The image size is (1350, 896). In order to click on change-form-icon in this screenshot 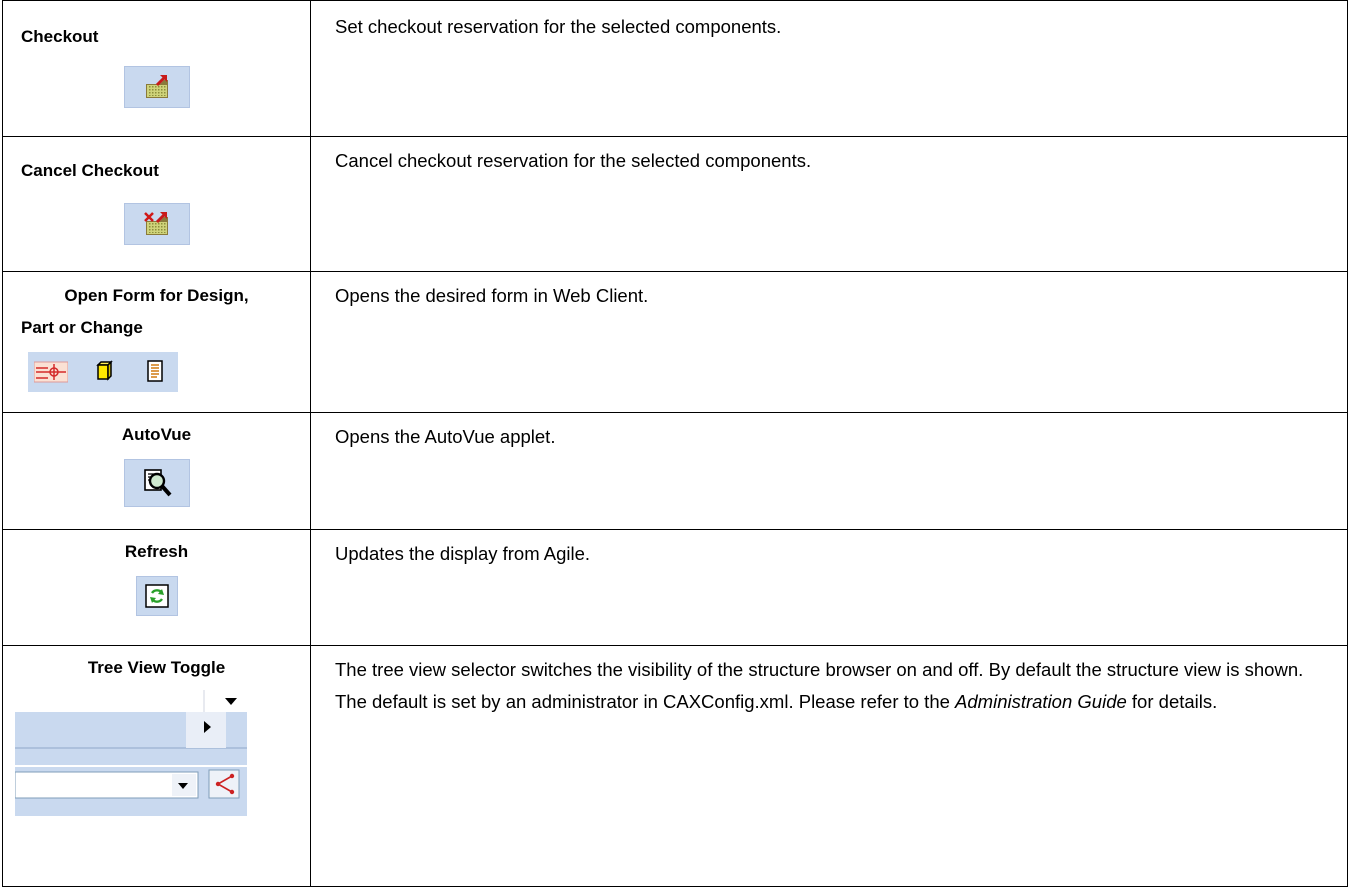, I will do `click(155, 372)`.